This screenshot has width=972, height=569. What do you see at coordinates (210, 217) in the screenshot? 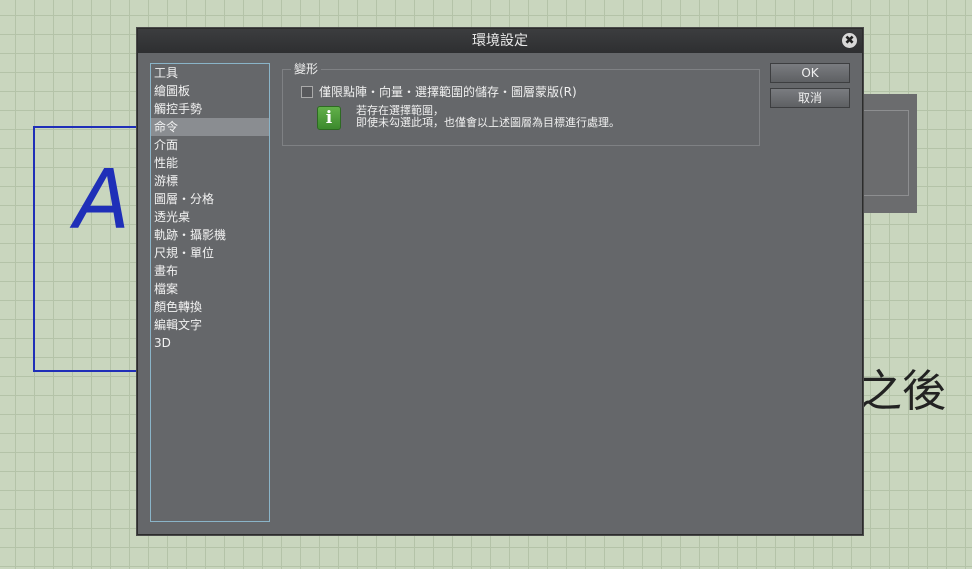
I see `sidebar-item-light-table: 透光桌` at bounding box center [210, 217].